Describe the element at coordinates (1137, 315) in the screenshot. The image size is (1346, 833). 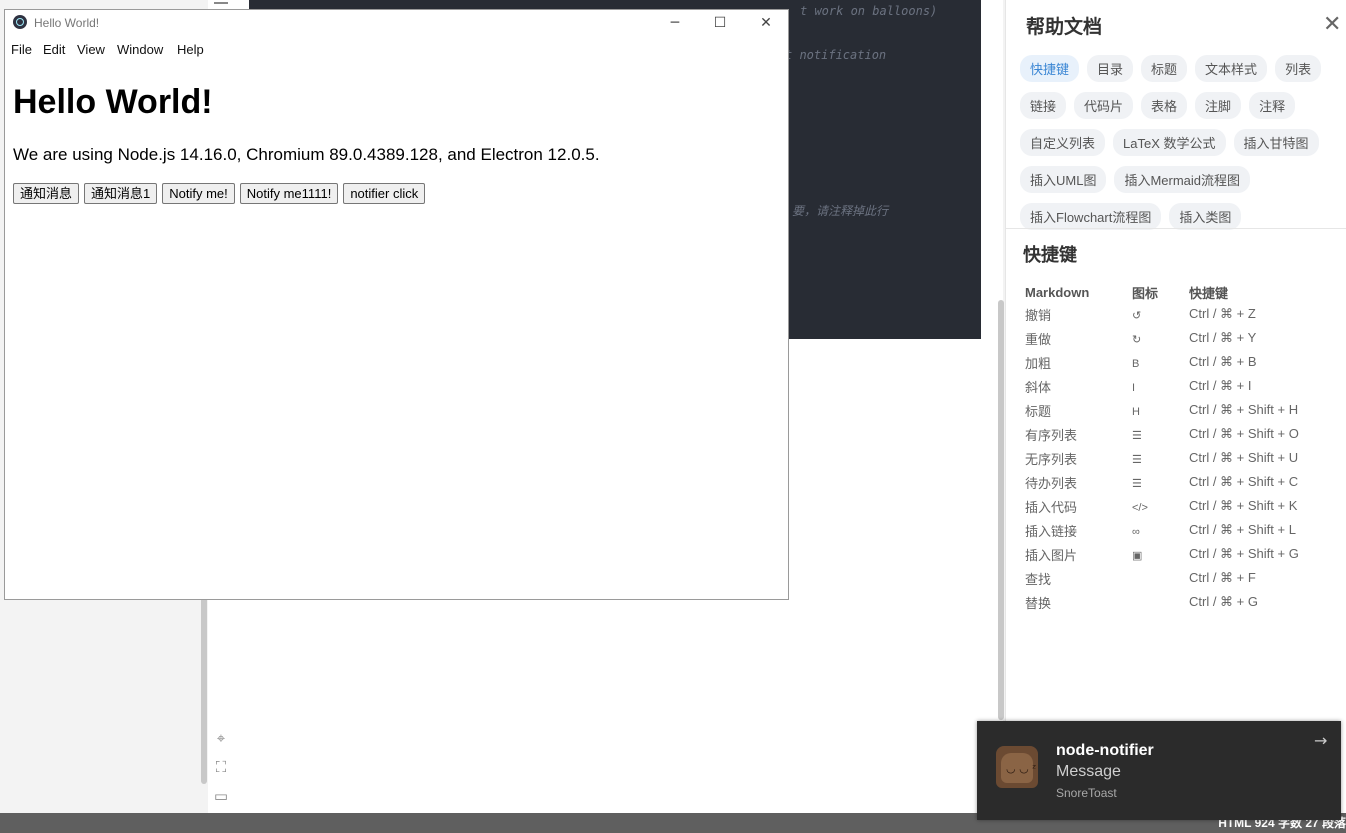
I see `undo-icon: ↺` at that location.